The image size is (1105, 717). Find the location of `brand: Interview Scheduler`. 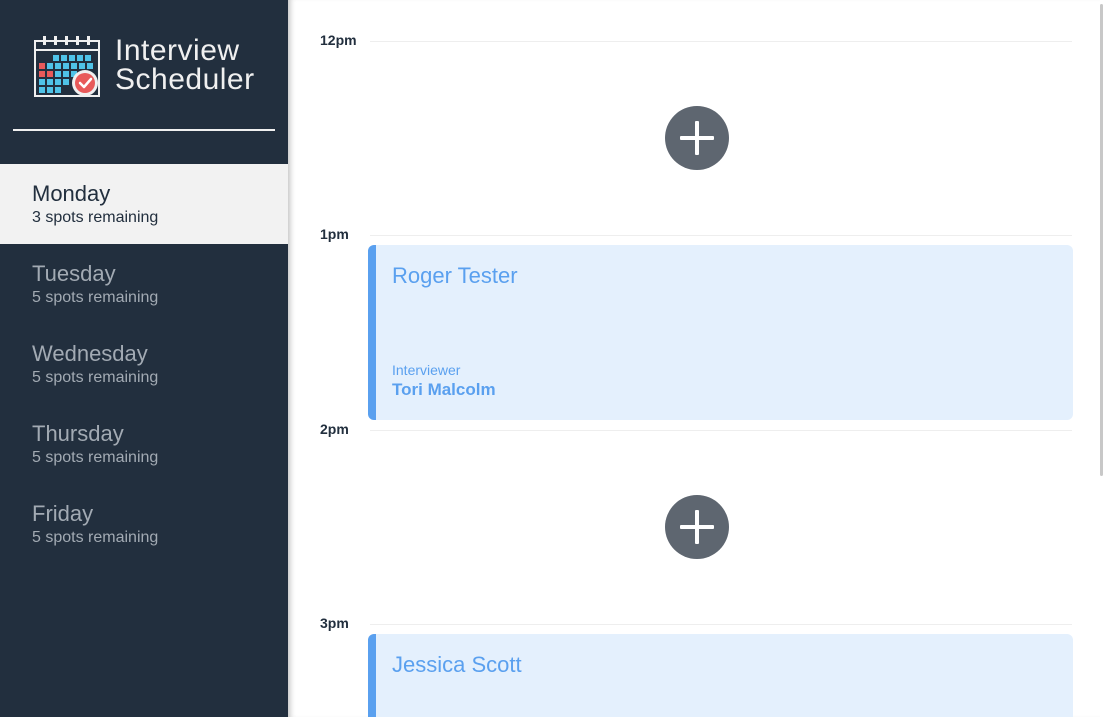

brand: Interview Scheduler is located at coordinates (144, 65).